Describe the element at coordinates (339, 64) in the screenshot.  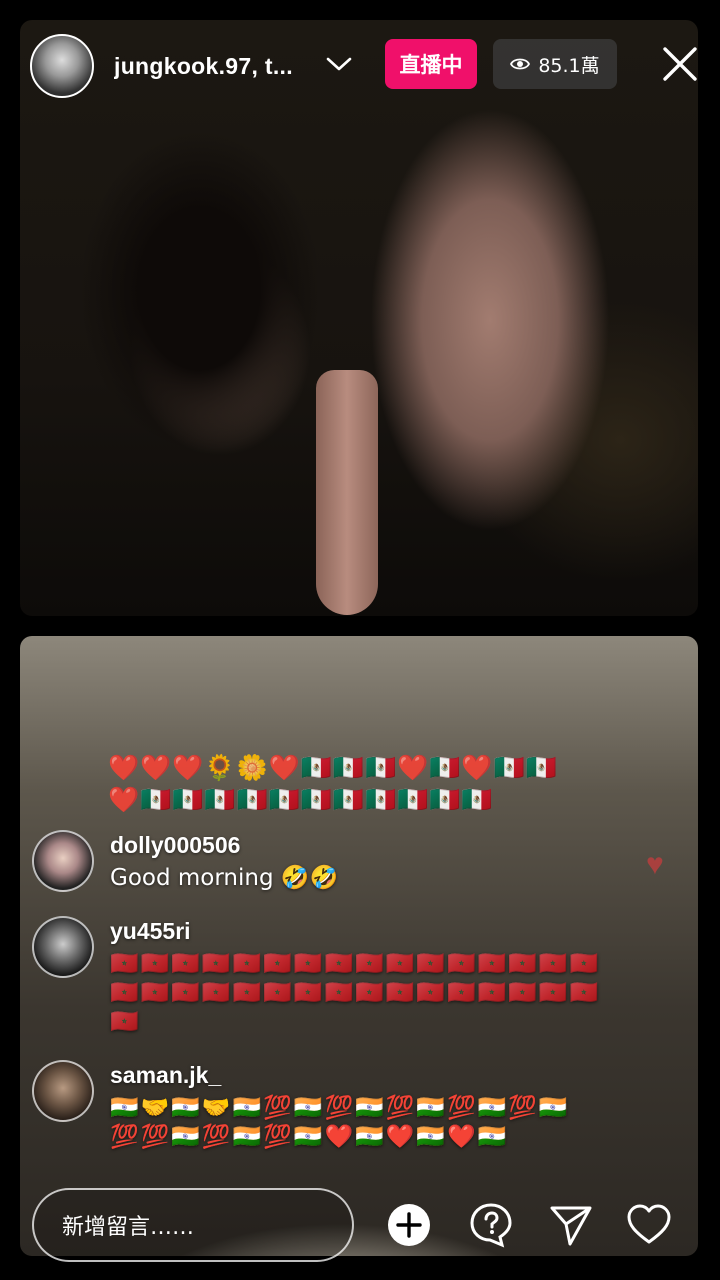
I see `chevron-down-icon` at that location.